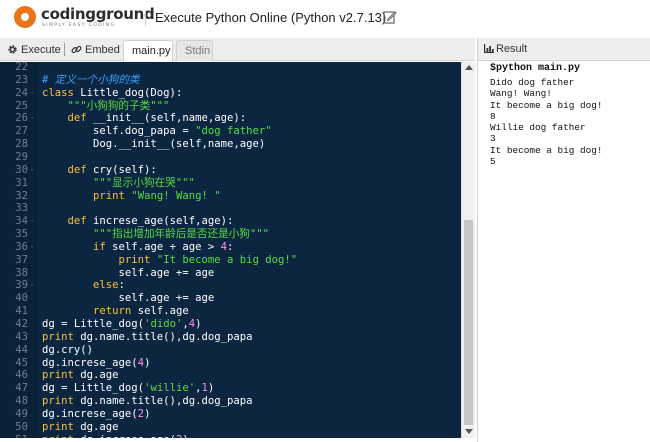 This screenshot has width=650, height=442. What do you see at coordinates (170, 388) in the screenshot?
I see `code-token: 'willie'` at bounding box center [170, 388].